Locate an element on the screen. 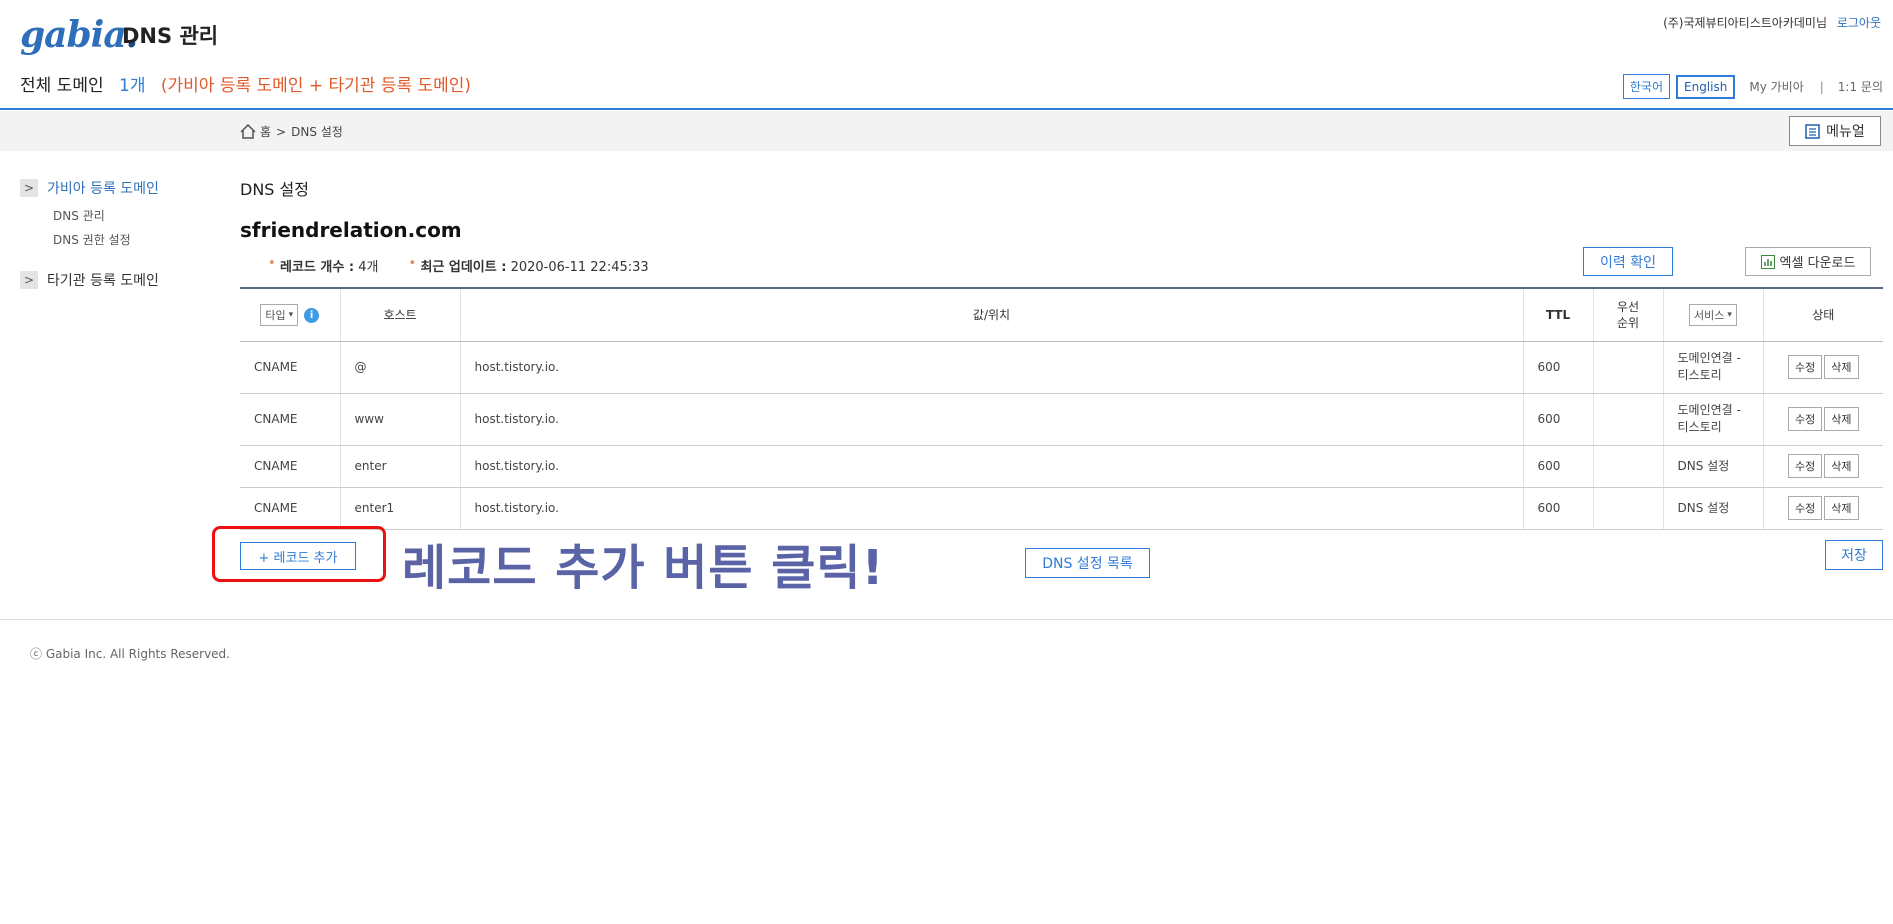  col-value: 값/위치 is located at coordinates (992, 315).